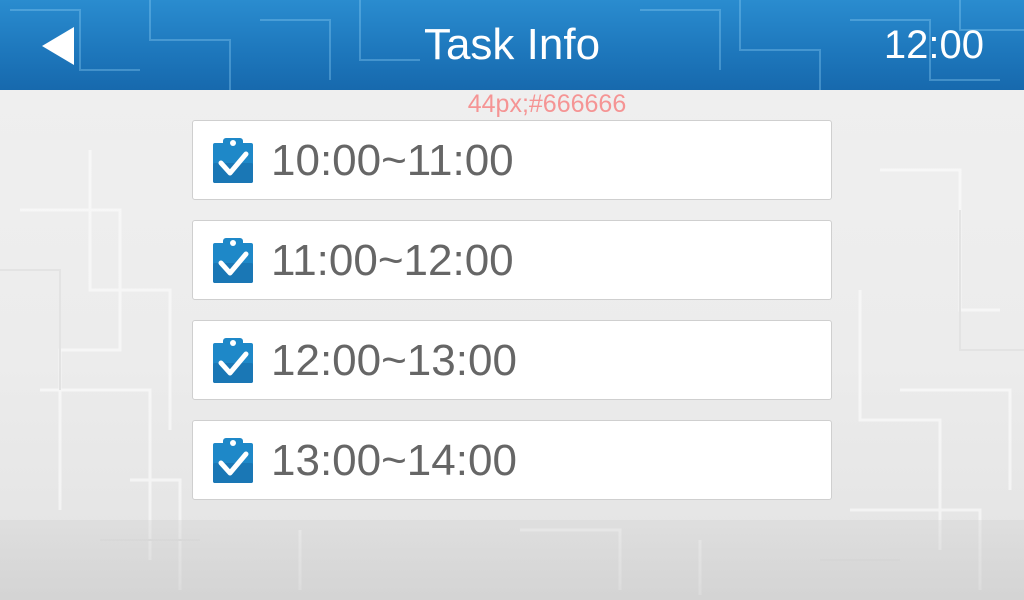  I want to click on task-item: 11:00~12:00, so click(512, 260).